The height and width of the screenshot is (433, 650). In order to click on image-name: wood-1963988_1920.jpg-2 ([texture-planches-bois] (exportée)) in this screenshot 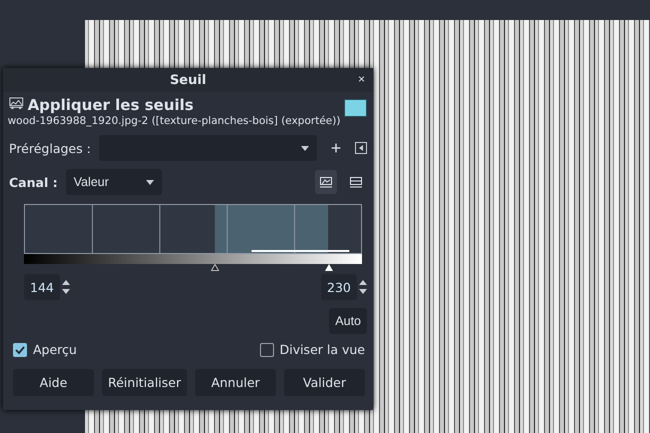, I will do `click(174, 121)`.